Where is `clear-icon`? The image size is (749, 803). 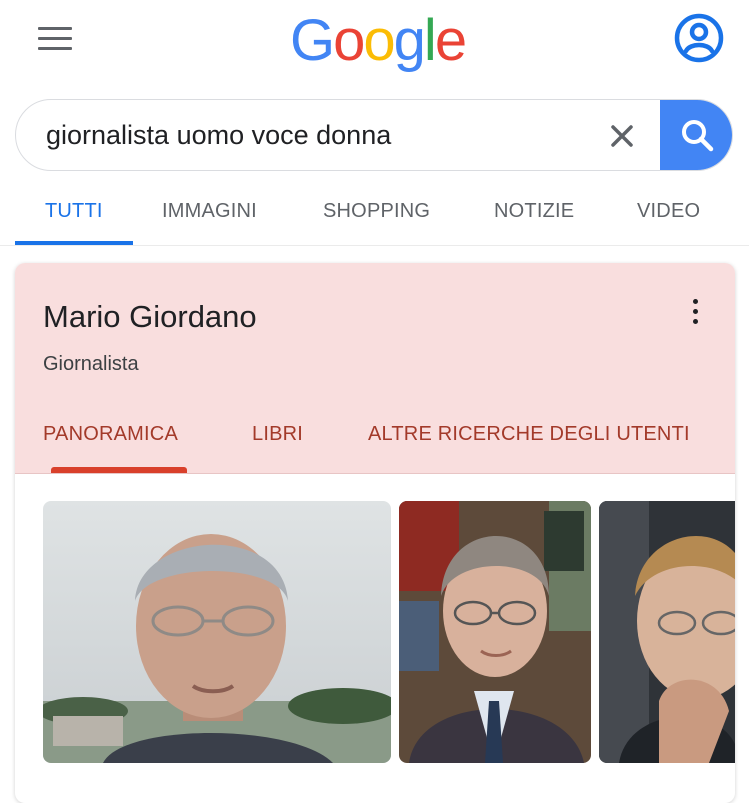
clear-icon is located at coordinates (622, 136).